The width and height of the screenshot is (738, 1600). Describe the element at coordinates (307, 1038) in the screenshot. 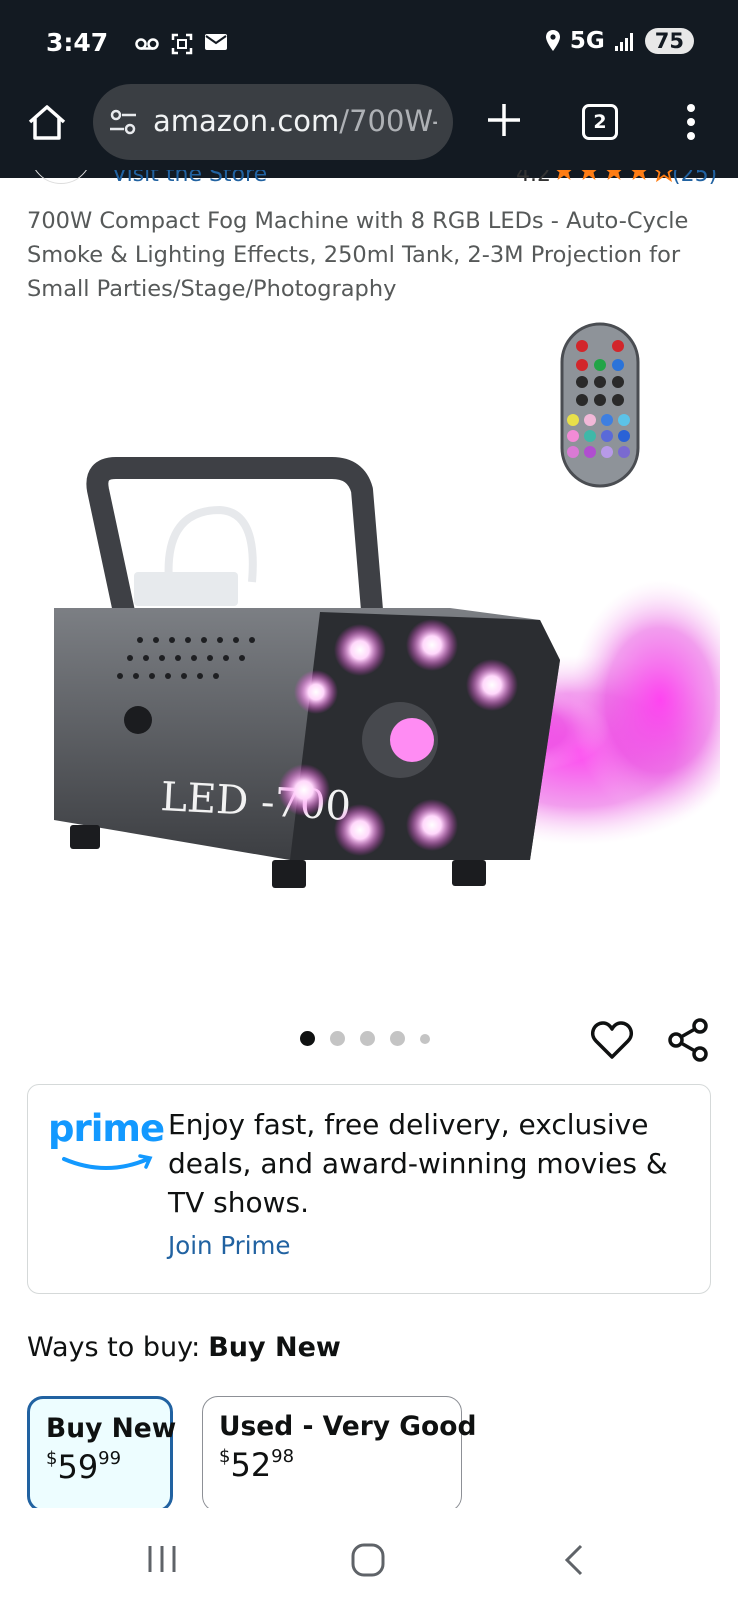

I see `pagination-dot-active` at that location.